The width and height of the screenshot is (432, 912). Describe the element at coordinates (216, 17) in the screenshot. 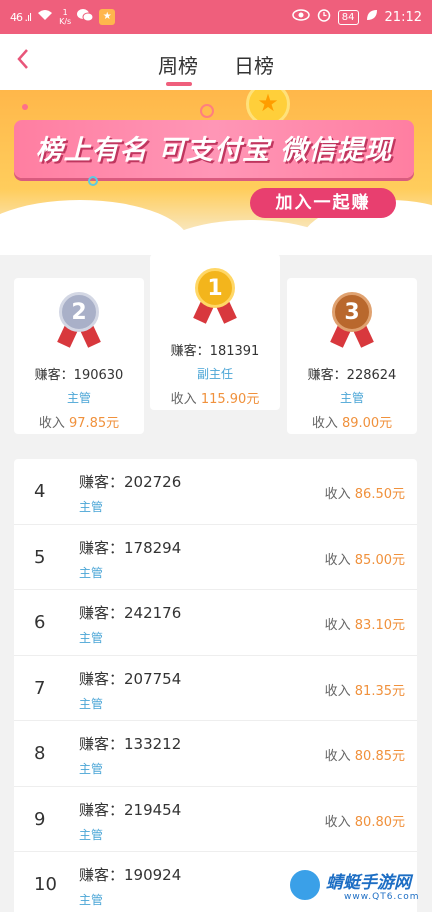

I see `status-bar: 46 .ıl 1 K/s ★ 84 21:12` at that location.